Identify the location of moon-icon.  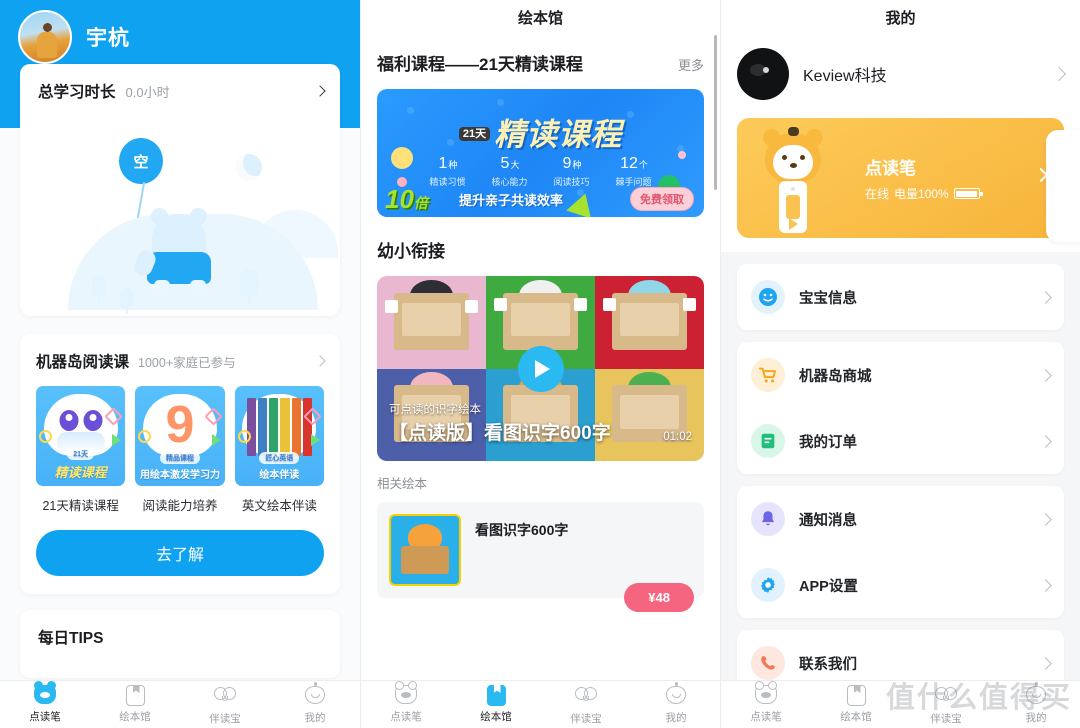
(249, 167).